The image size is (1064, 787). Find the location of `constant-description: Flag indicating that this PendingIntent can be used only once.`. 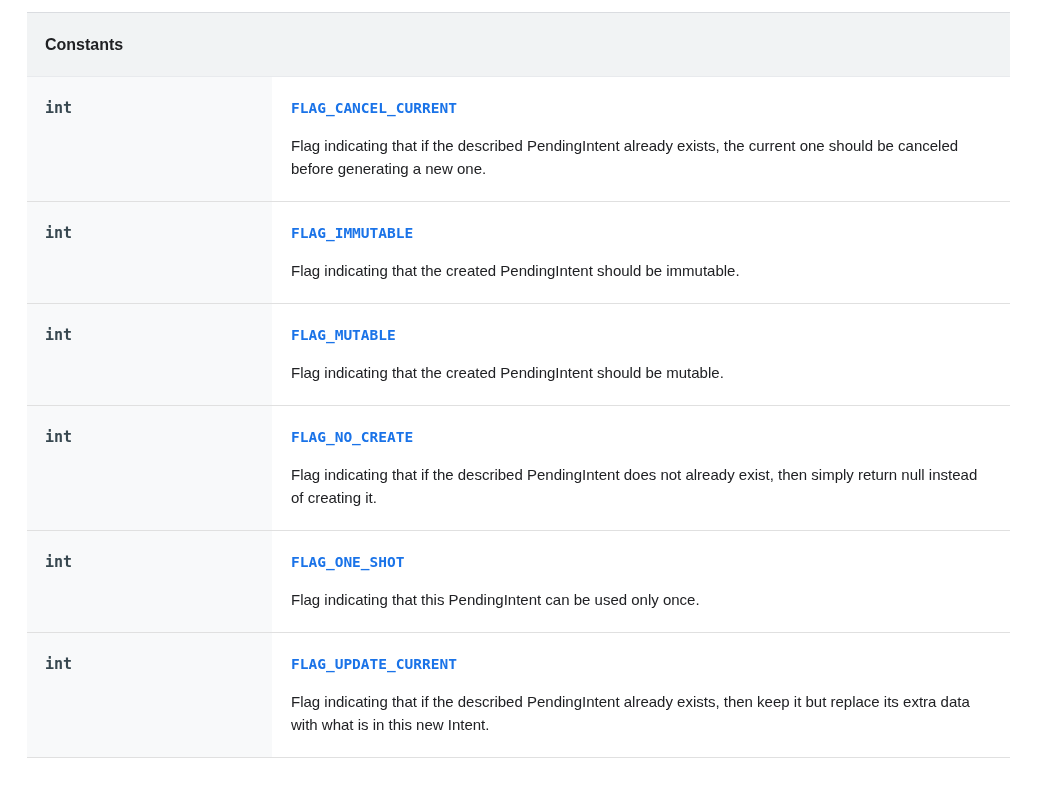

constant-description: Flag indicating that this PendingIntent can be used only once. is located at coordinates (496, 600).